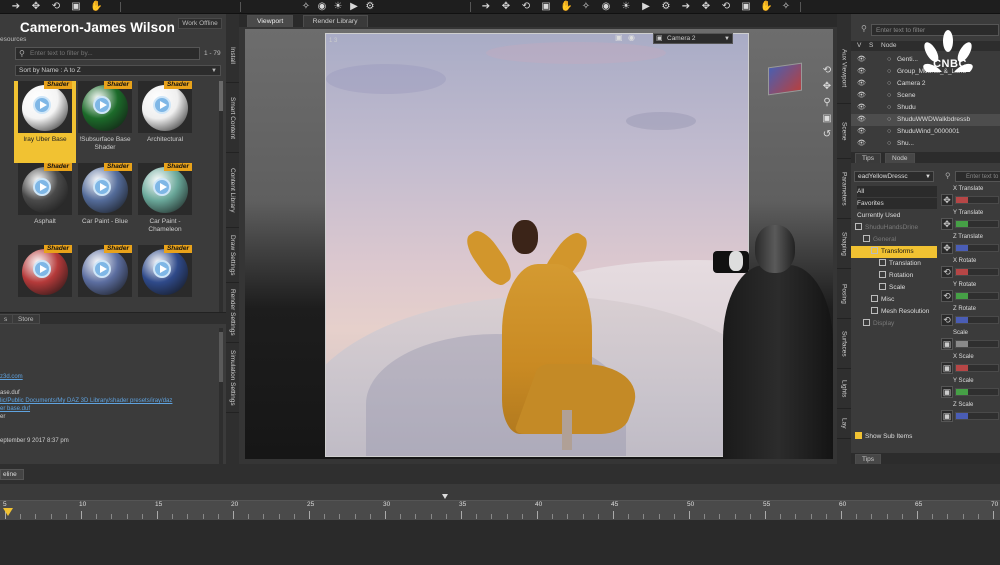 Image resolution: width=1000 pixels, height=565 pixels. Describe the element at coordinates (969, 270) in the screenshot. I see `parameter-slider: X Rotate ⟲` at that location.